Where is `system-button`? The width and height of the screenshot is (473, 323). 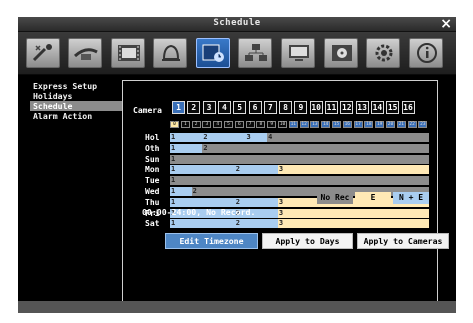 system-button is located at coordinates (383, 53).